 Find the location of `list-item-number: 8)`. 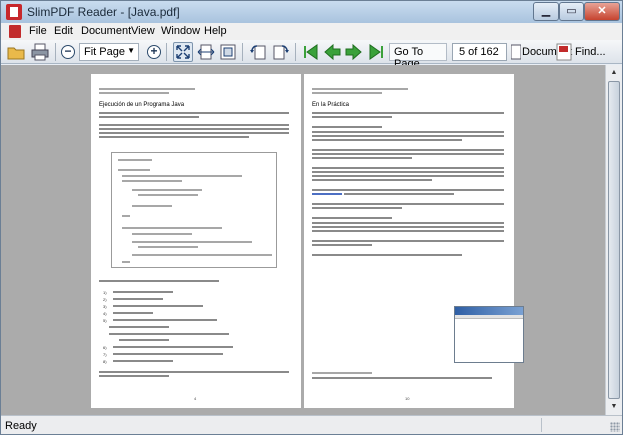

list-item-number: 8) is located at coordinates (105, 361).